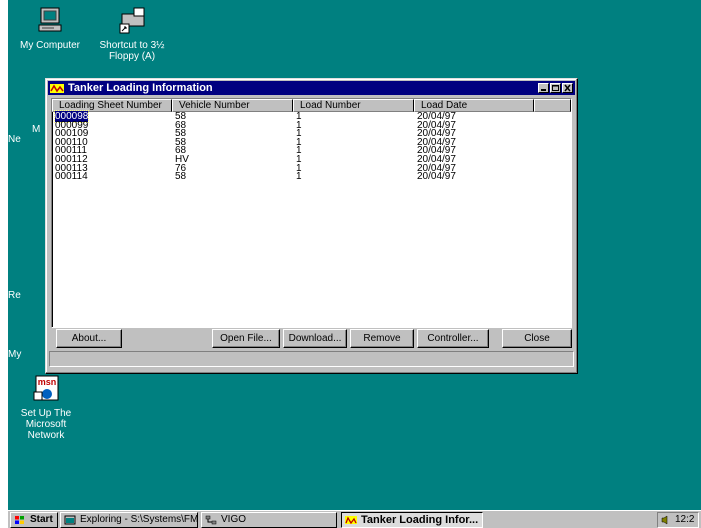 The height and width of the screenshot is (528, 701). Describe the element at coordinates (140, 88) in the screenshot. I see `window-title: Tanker Loading Information` at that location.